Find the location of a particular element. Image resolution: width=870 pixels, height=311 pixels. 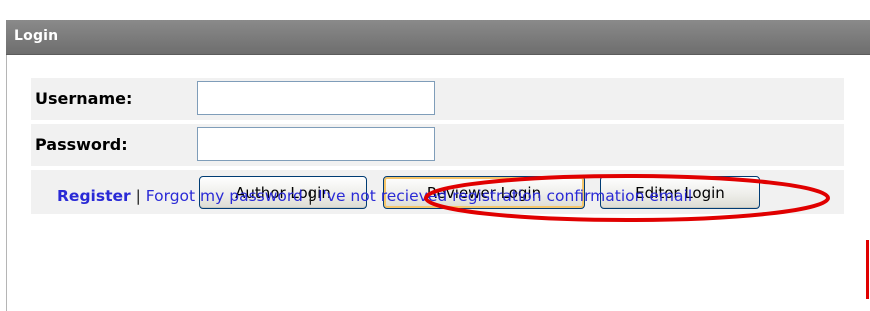

forgot-password-link: Forgot my password is located at coordinates (224, 196).